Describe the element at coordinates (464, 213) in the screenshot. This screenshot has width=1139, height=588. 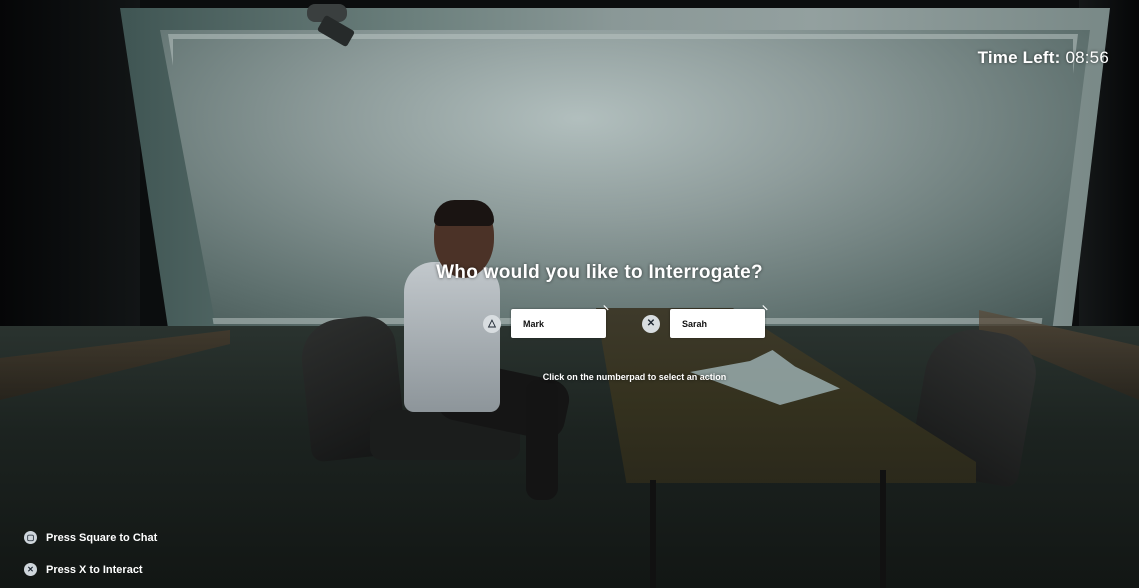
I see `character-hair` at that location.